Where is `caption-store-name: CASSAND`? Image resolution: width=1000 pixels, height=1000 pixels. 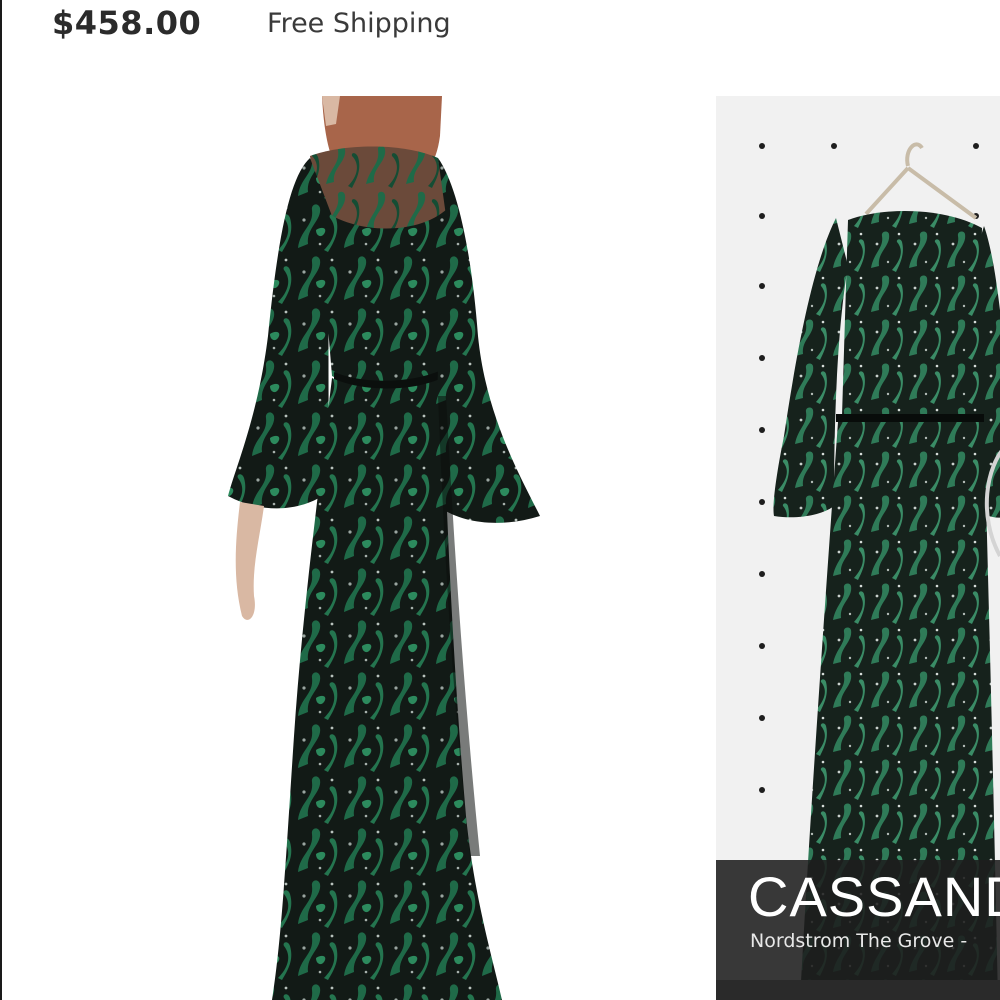
caption-store-name: CASSAND is located at coordinates (874, 896).